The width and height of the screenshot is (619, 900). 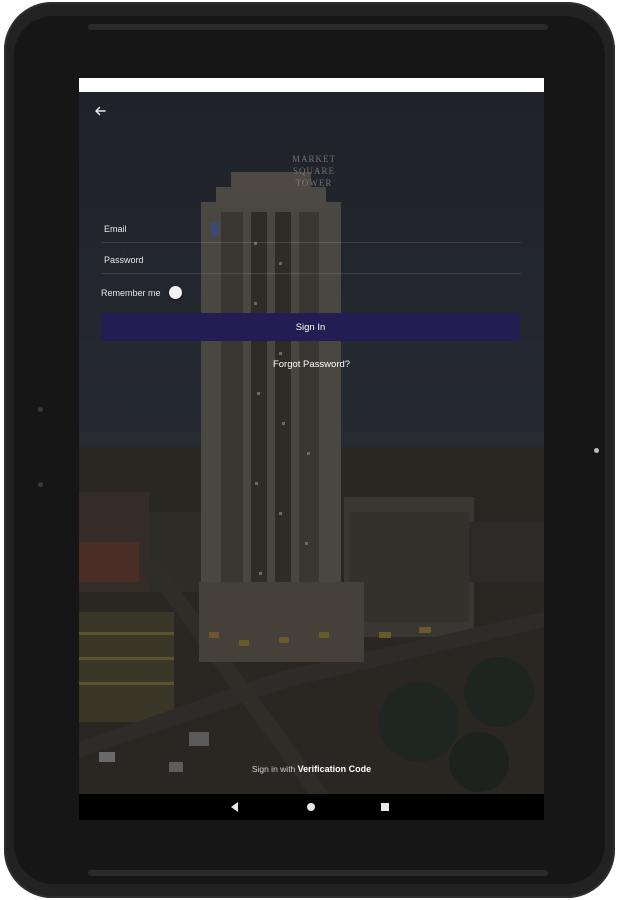 I want to click on verification-code-row: Sign in with Verification Code, so click(x=311, y=769).